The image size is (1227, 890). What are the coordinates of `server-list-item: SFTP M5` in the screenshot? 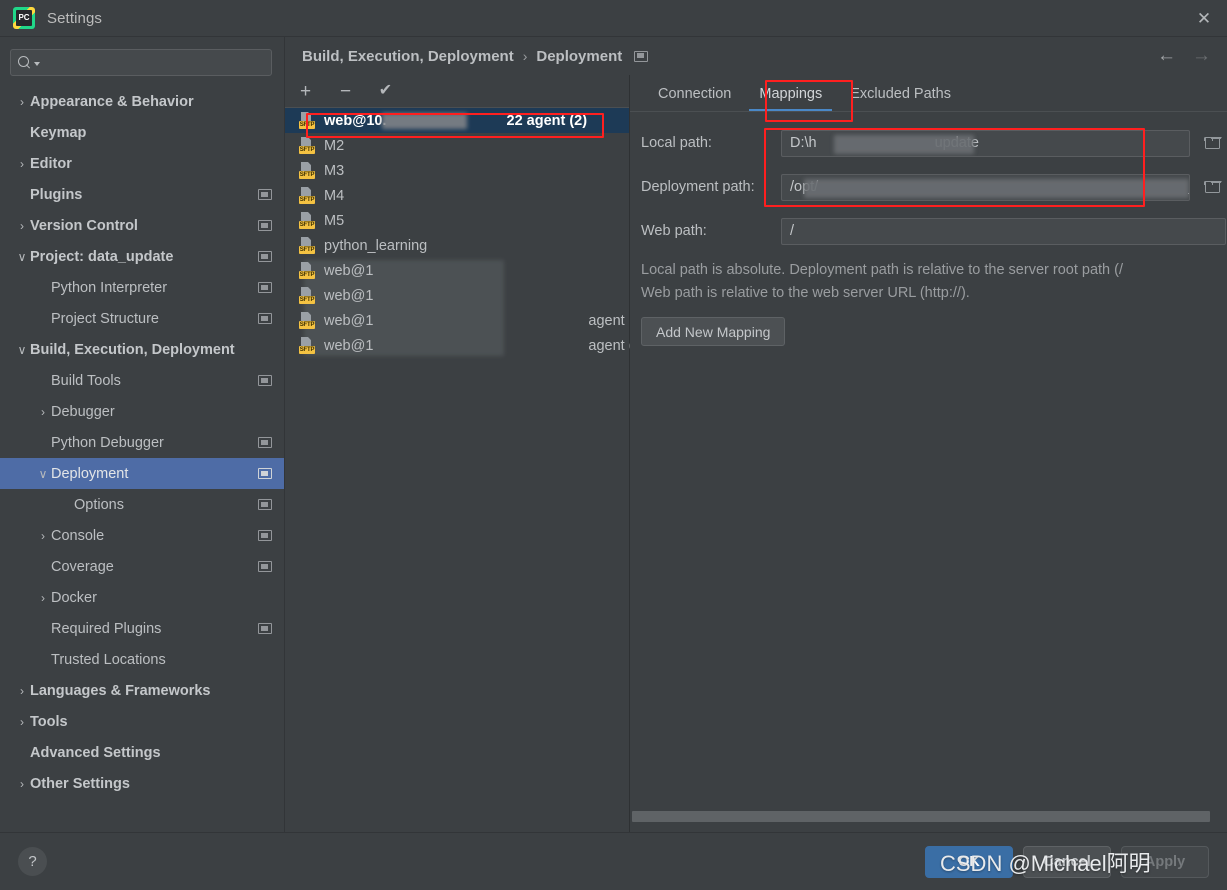 It's located at (457, 220).